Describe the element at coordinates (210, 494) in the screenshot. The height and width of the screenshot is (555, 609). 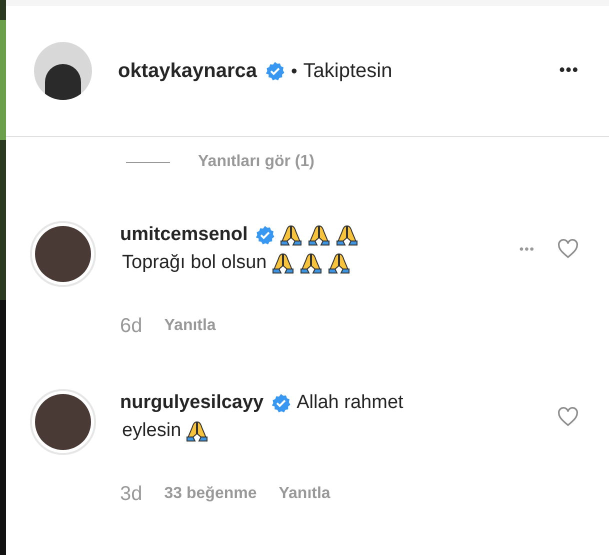
I see `likes-count: 33 beğenme` at that location.